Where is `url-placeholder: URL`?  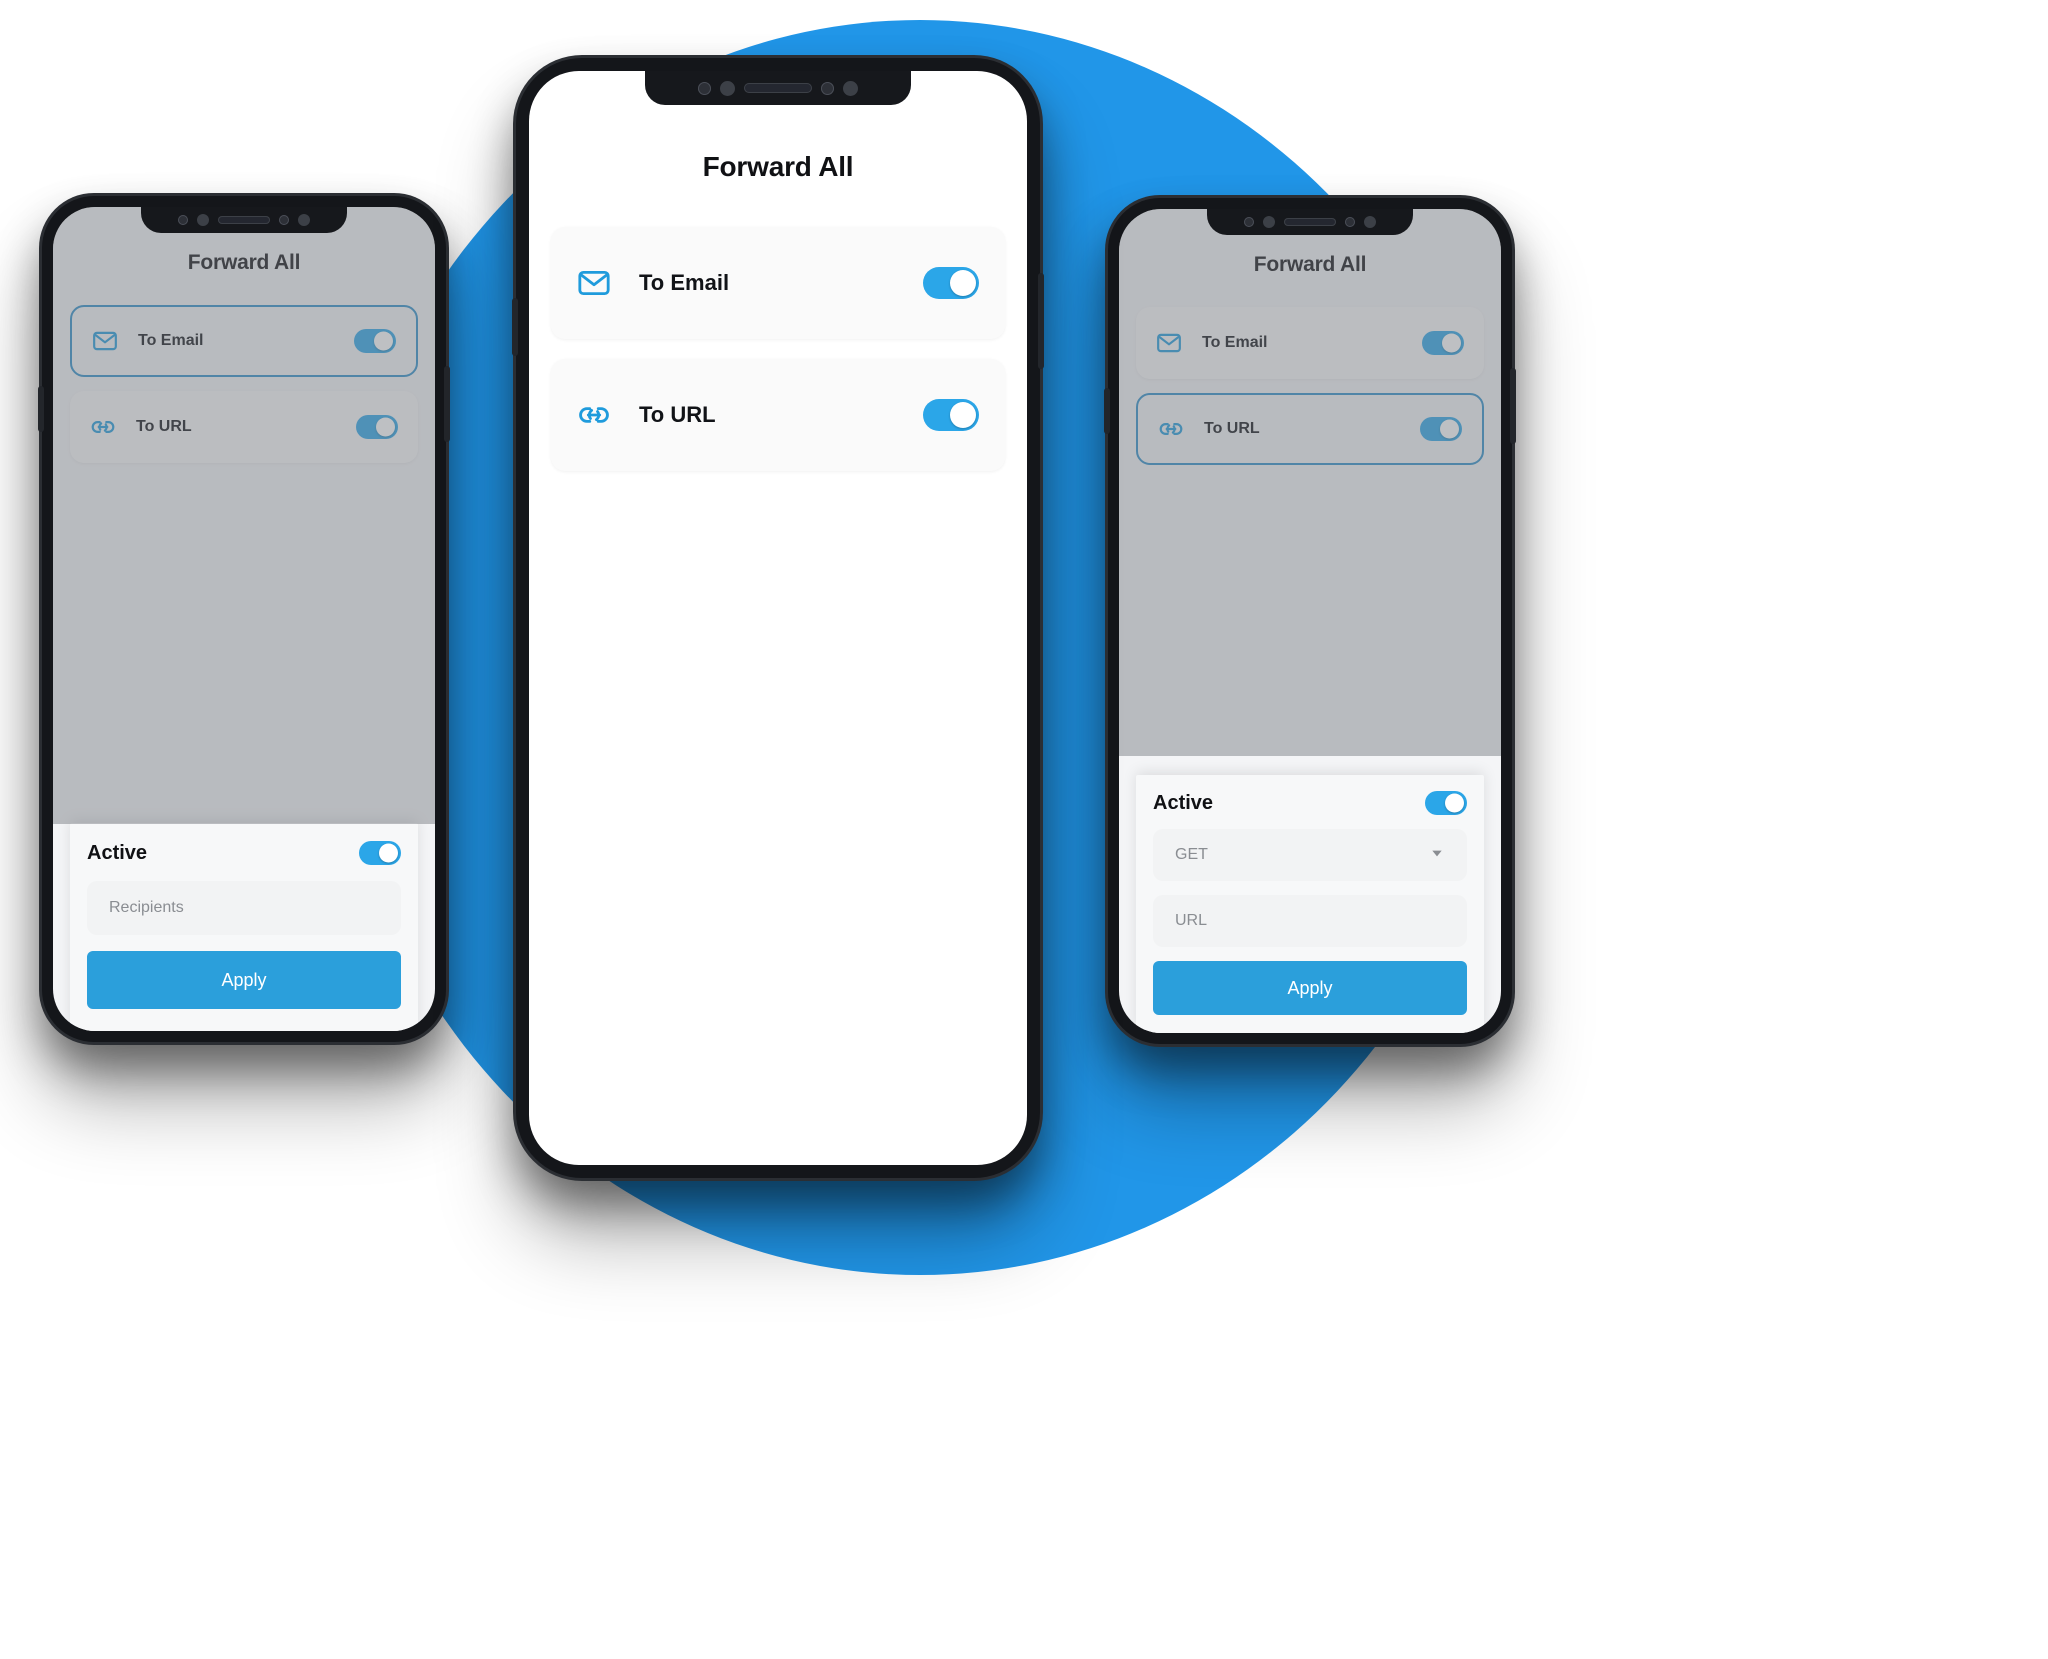
url-placeholder: URL is located at coordinates (1191, 920).